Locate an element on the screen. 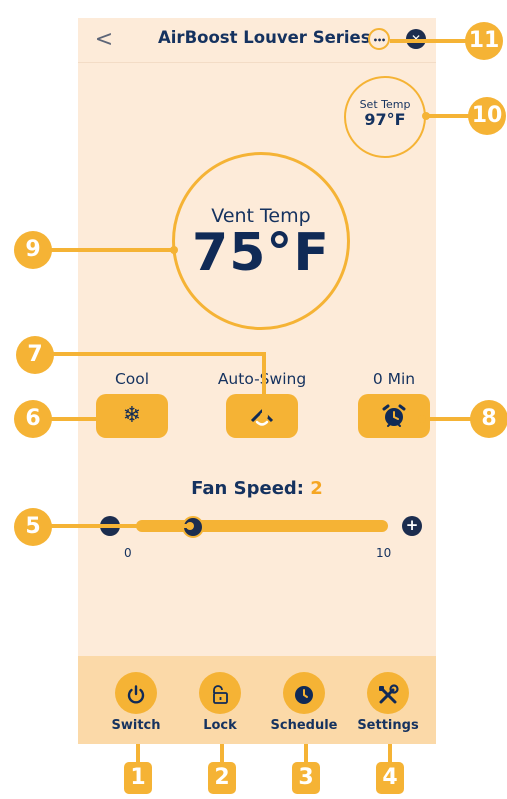 The width and height of the screenshot is (507, 799). mode-label: Cool is located at coordinates (132, 379).